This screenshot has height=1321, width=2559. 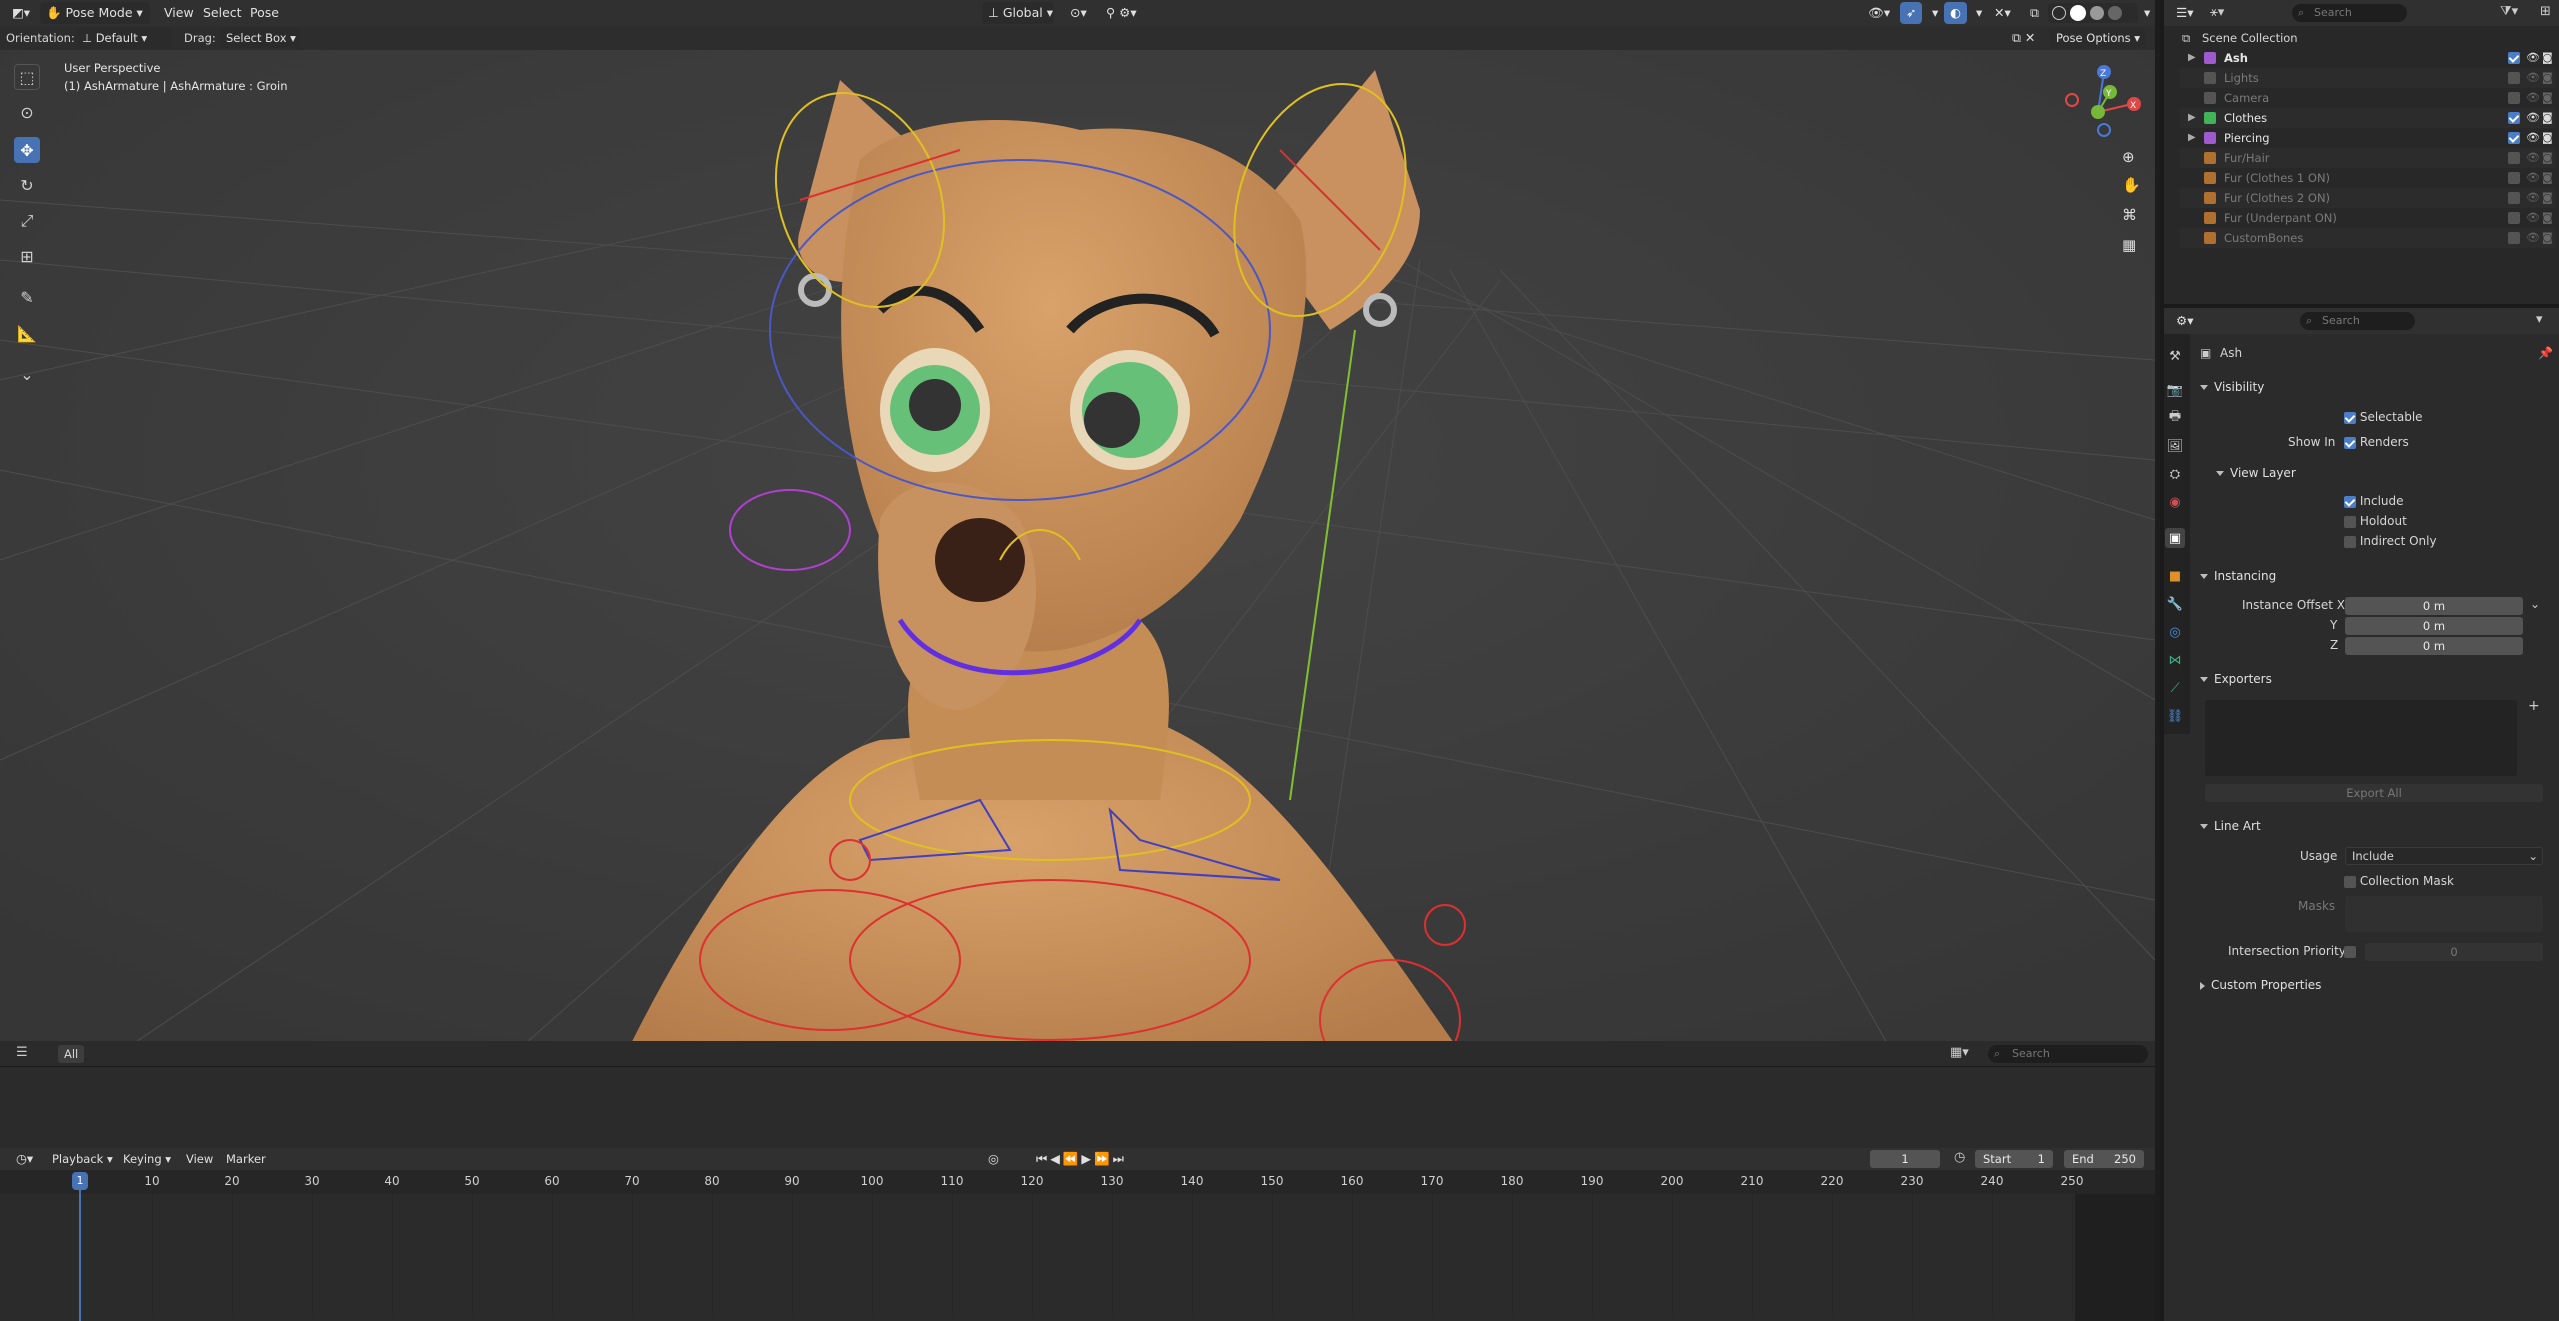 I want to click on outliner-item: Fur (Underpant ON) 👁 ◙, so click(x=2367, y=218).